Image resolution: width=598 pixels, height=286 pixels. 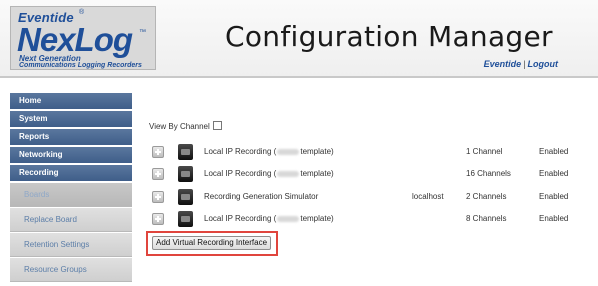 What do you see at coordinates (543, 64) in the screenshot?
I see `logout-link: Logout` at bounding box center [543, 64].